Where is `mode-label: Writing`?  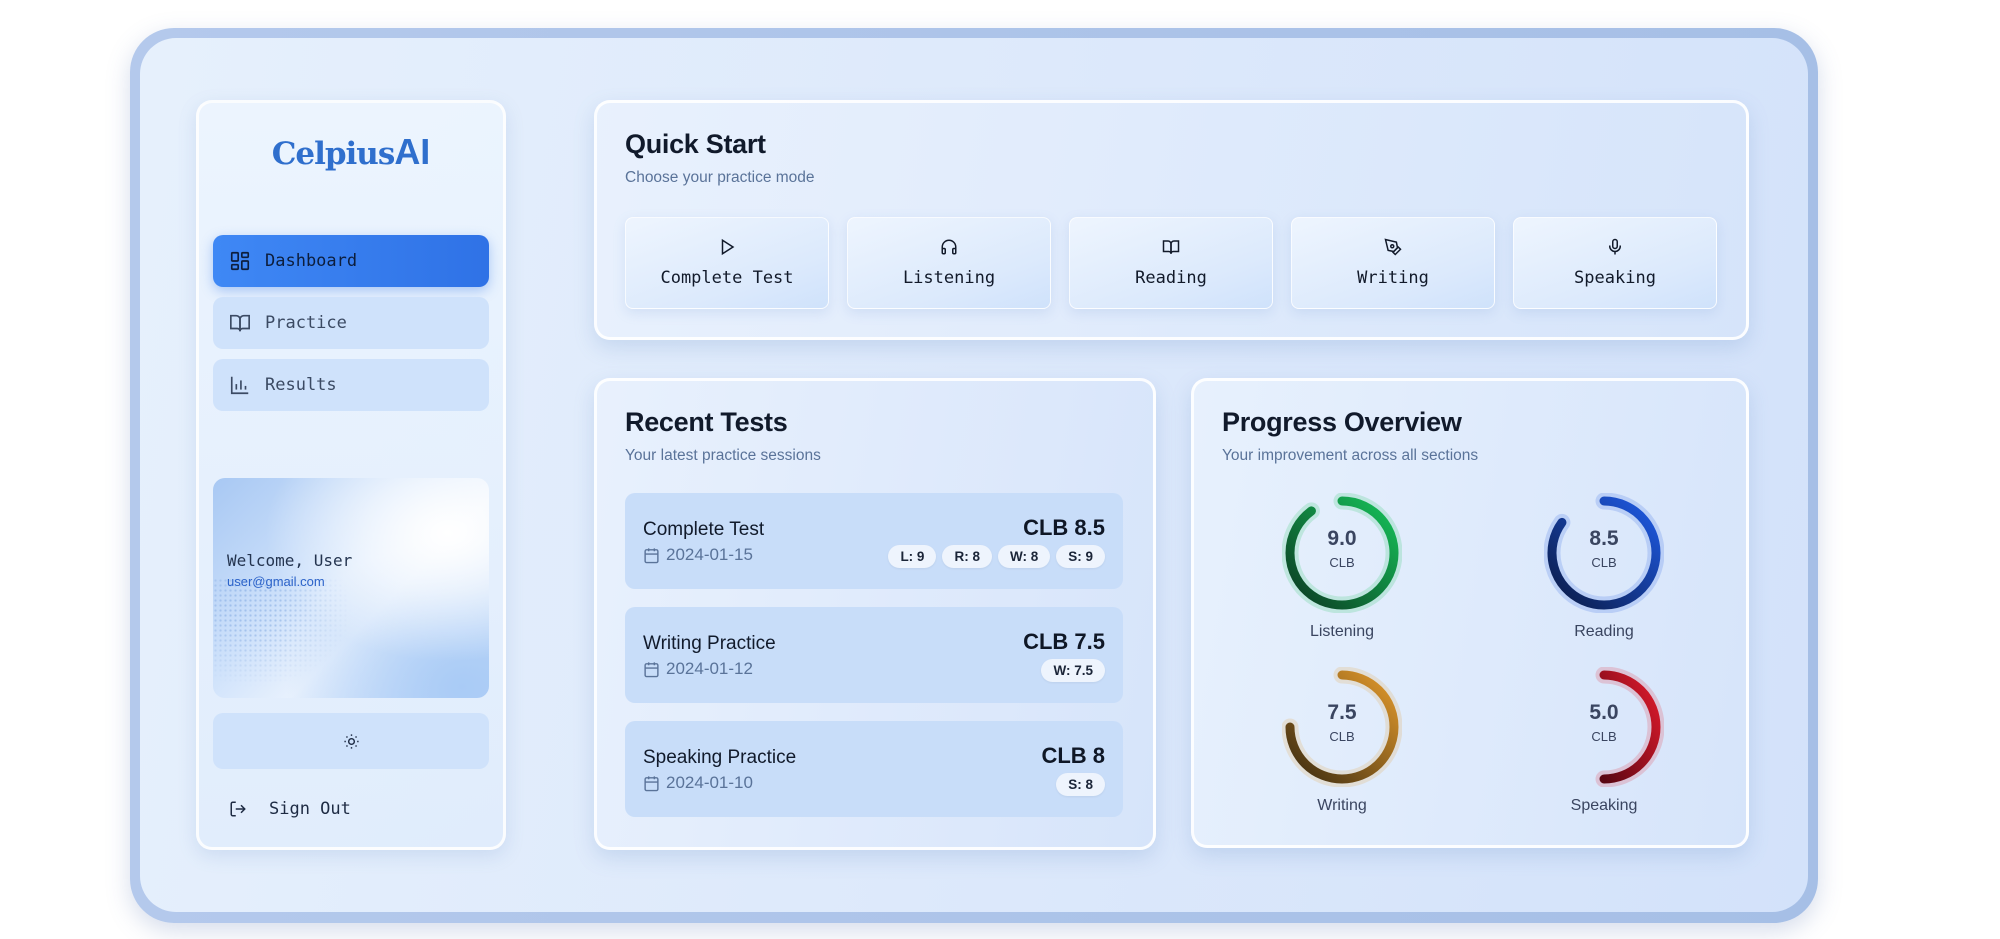 mode-label: Writing is located at coordinates (1393, 278).